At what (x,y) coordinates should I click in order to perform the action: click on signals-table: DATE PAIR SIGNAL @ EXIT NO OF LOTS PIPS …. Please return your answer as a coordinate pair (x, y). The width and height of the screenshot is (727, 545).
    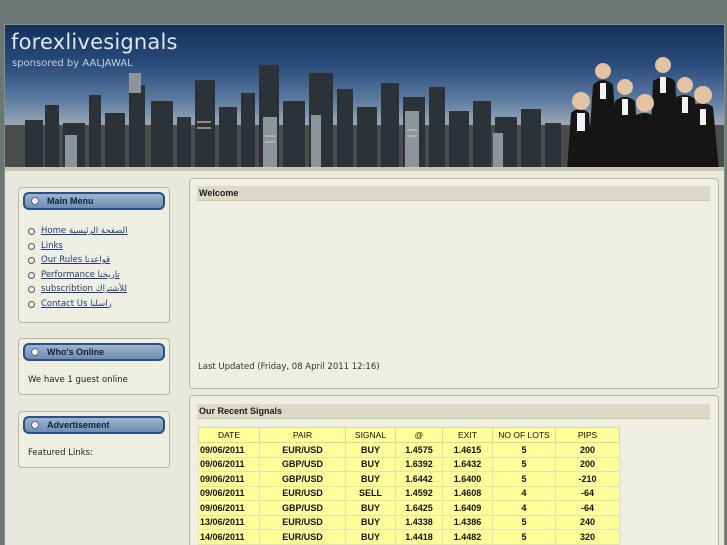
    Looking at the image, I should click on (409, 486).